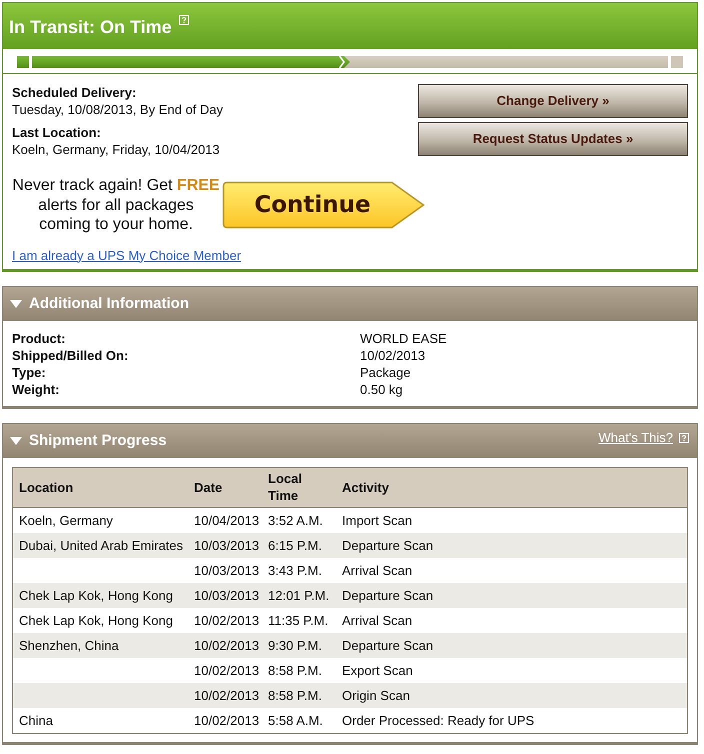 This screenshot has width=704, height=754. I want to click on info-value: WORLD EASE, so click(404, 338).